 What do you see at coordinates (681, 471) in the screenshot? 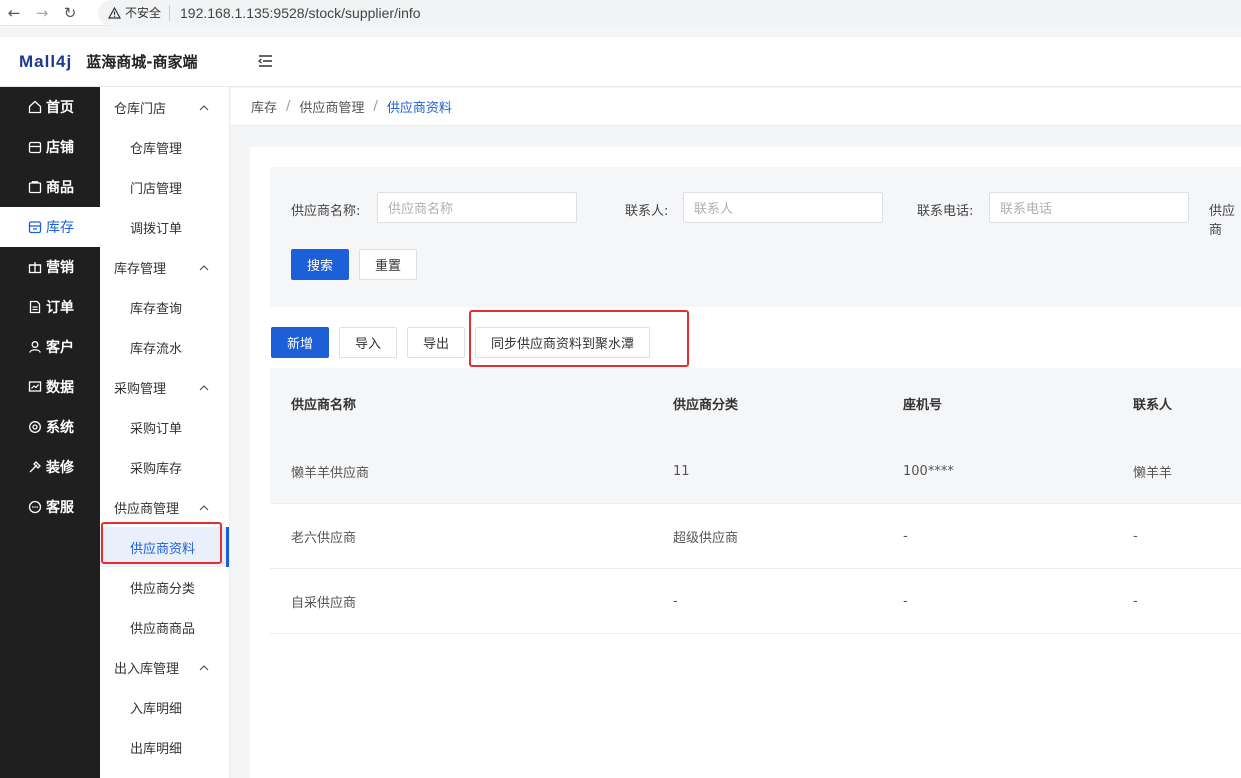
I see `table-cell: 11` at bounding box center [681, 471].